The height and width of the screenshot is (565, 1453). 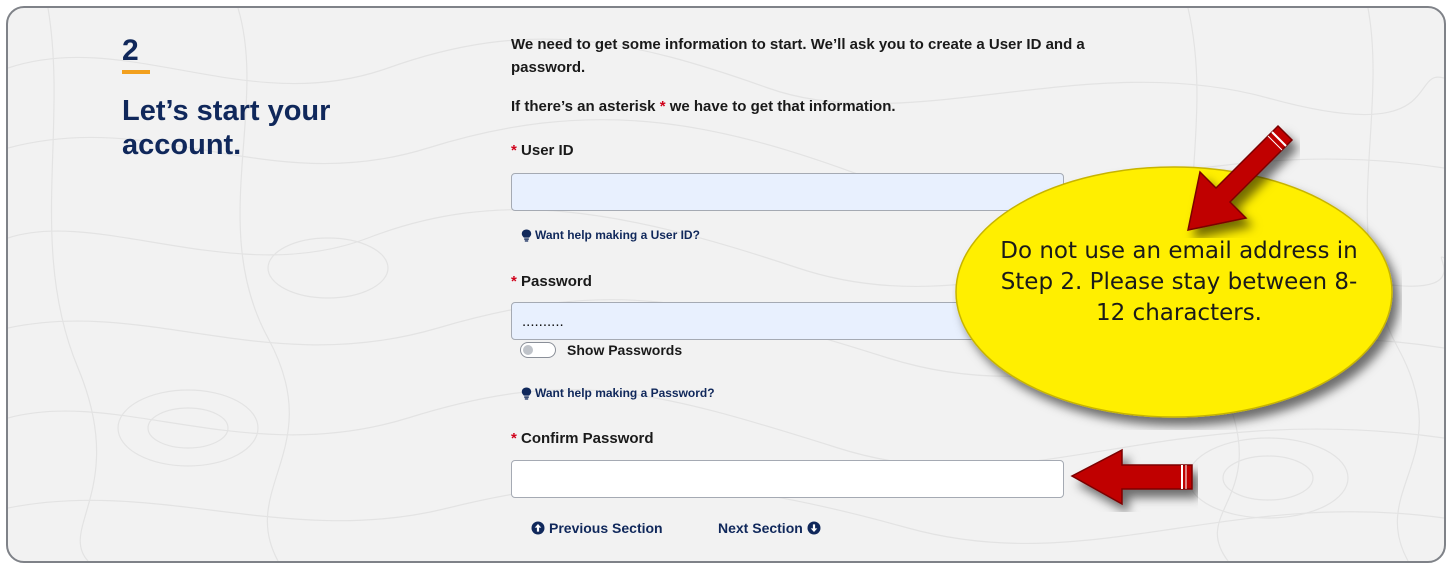 I want to click on password-help-text: Want help making a Password?, so click(x=625, y=393).